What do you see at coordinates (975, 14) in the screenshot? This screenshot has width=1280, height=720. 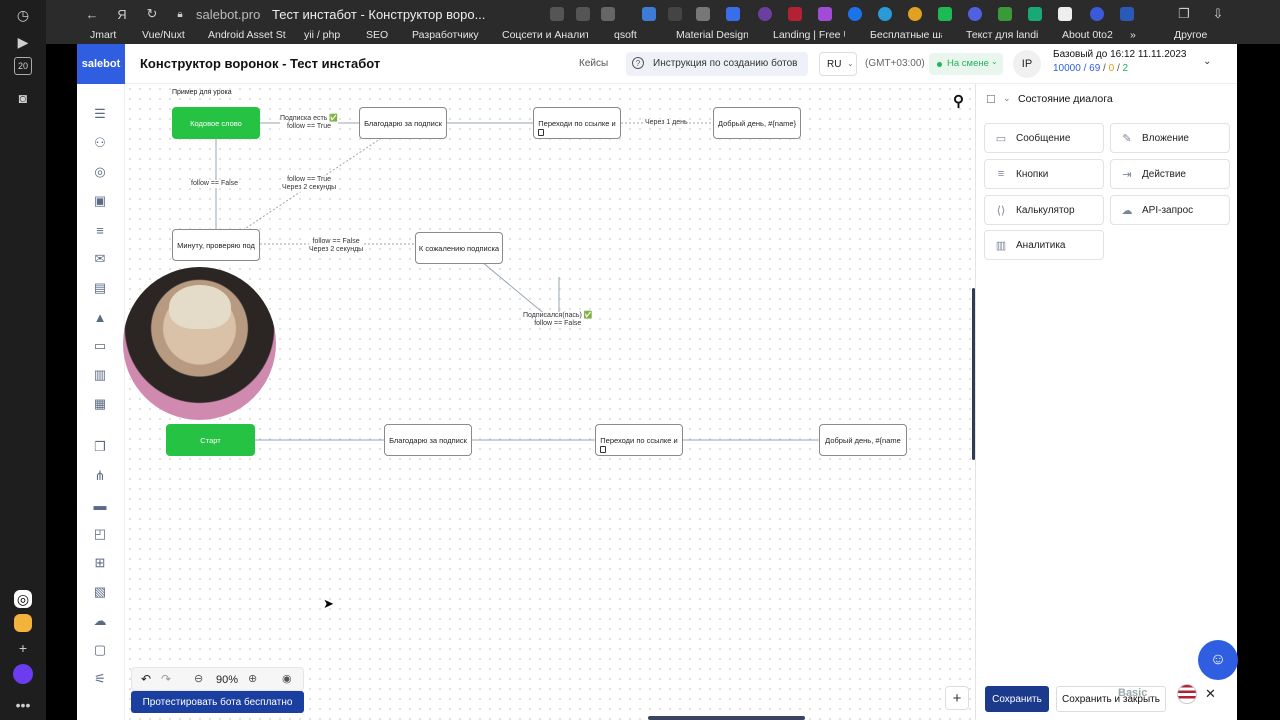 I see `ext-blue-icon` at bounding box center [975, 14].